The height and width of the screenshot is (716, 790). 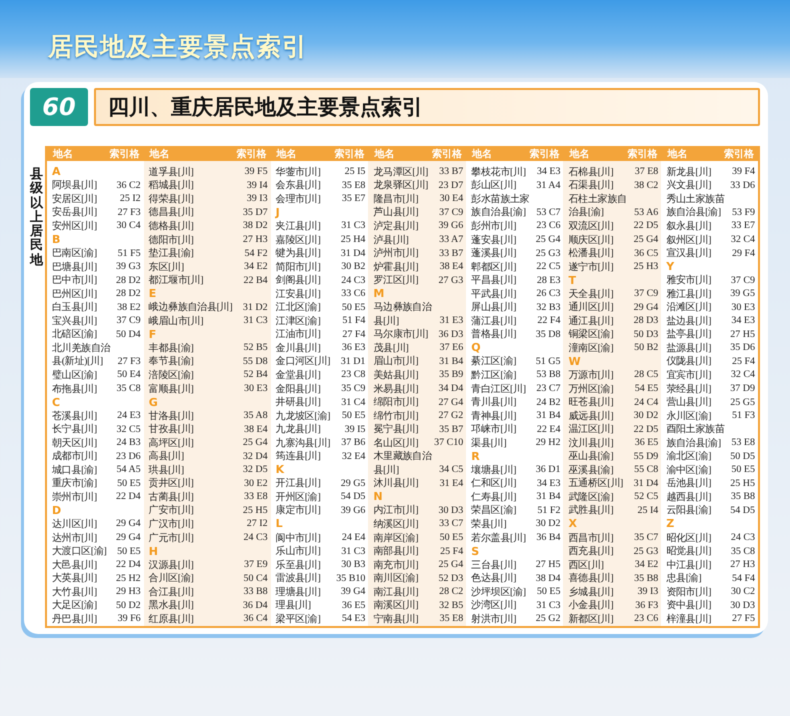 What do you see at coordinates (153, 551) in the screenshot?
I see `letter-heading: H` at bounding box center [153, 551].